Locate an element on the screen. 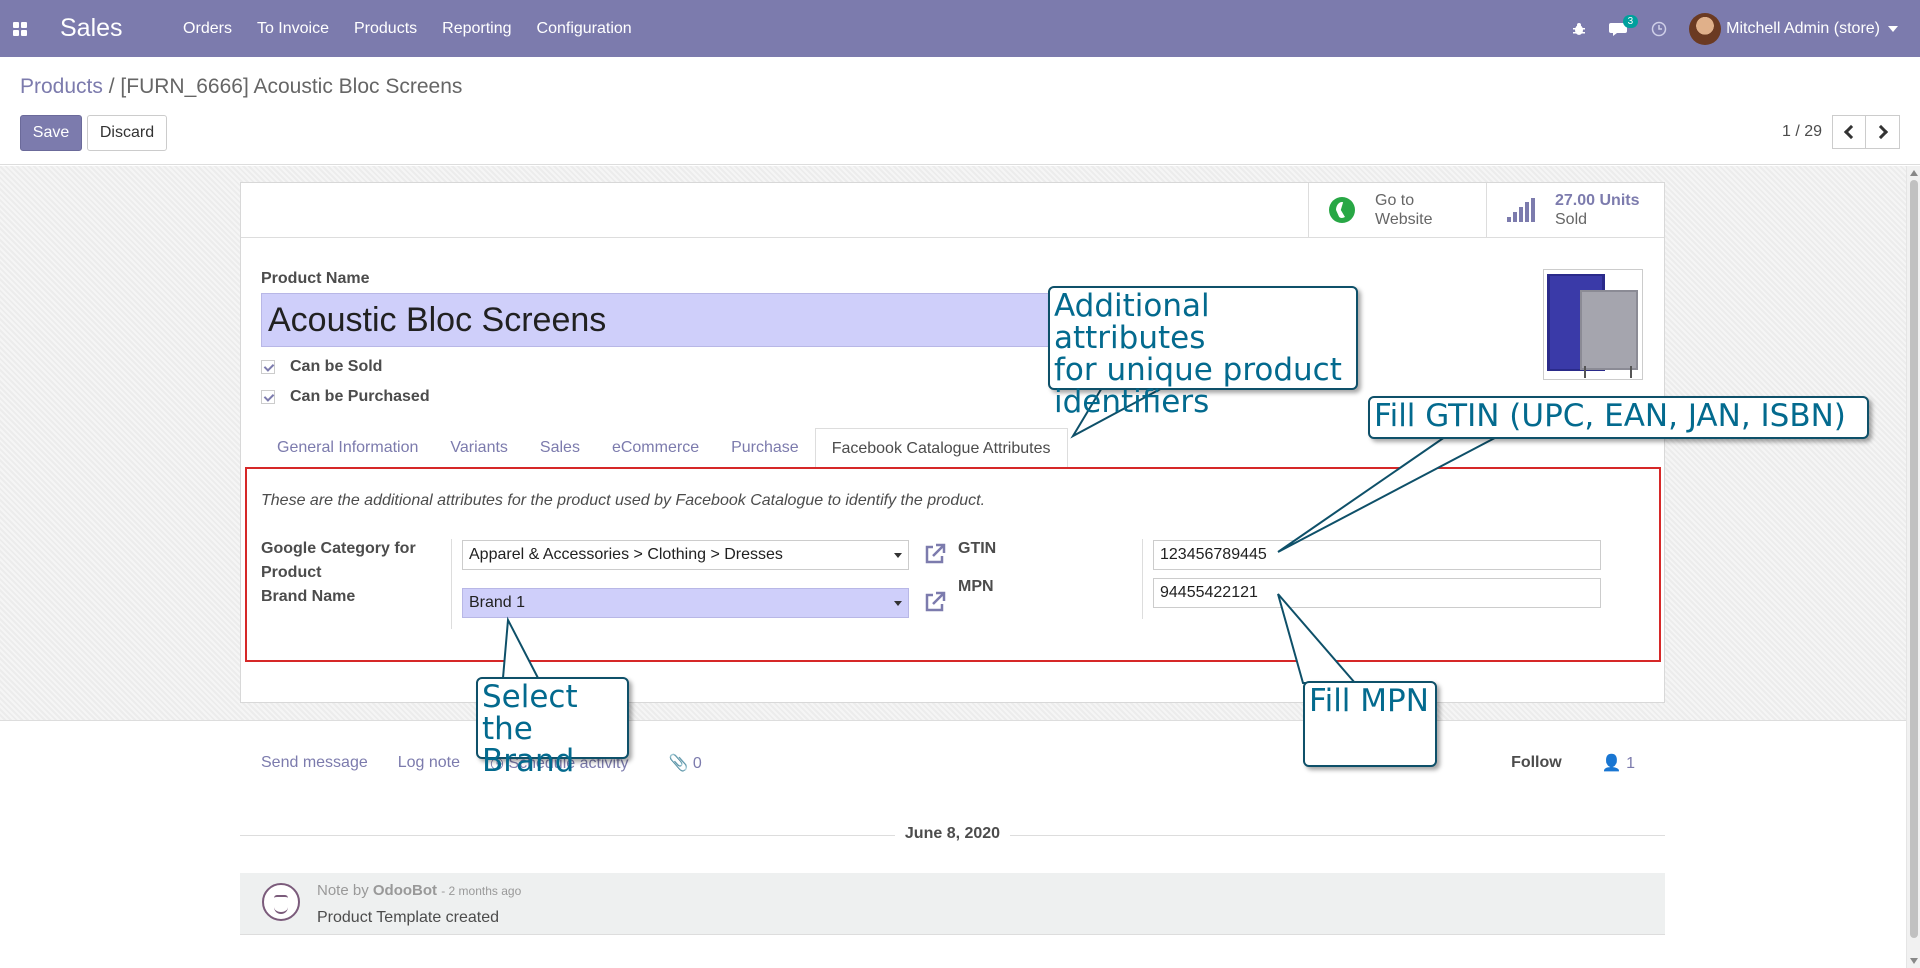  tab-general-information: General Information is located at coordinates (347, 448).